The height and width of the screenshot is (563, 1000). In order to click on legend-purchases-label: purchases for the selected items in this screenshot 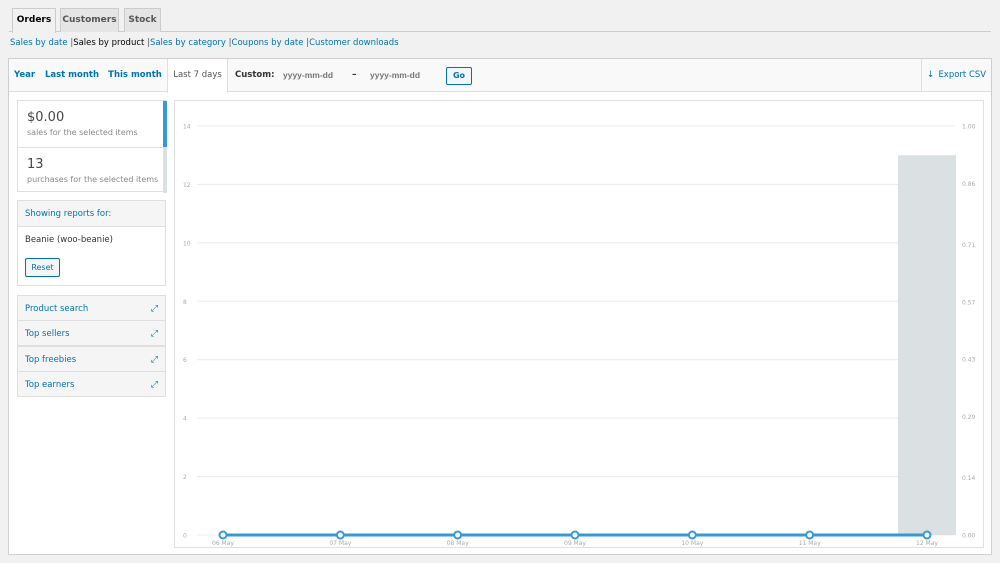, I will do `click(93, 179)`.